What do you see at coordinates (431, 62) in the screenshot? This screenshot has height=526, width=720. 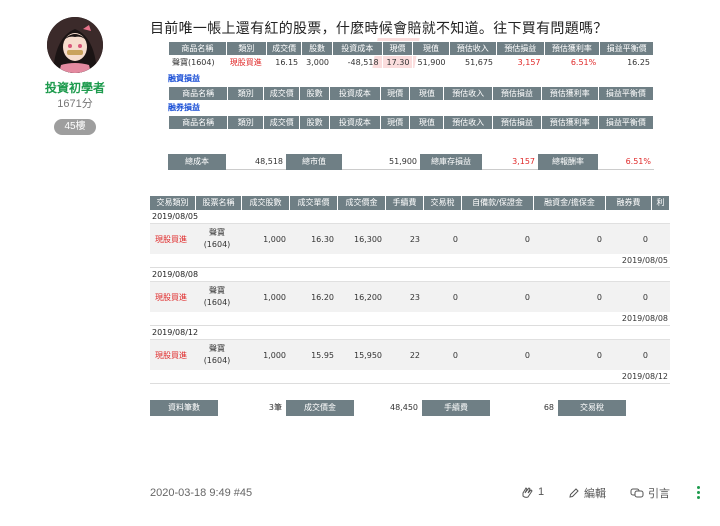 I see `holdings-cell: 51,900` at bounding box center [431, 62].